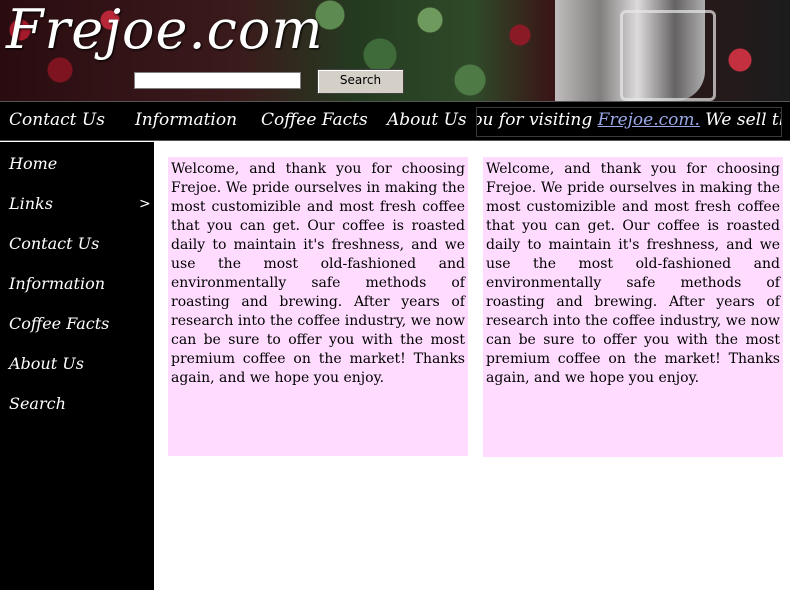 The height and width of the screenshot is (590, 790). Describe the element at coordinates (427, 120) in the screenshot. I see `nav-about-us: About Us` at that location.